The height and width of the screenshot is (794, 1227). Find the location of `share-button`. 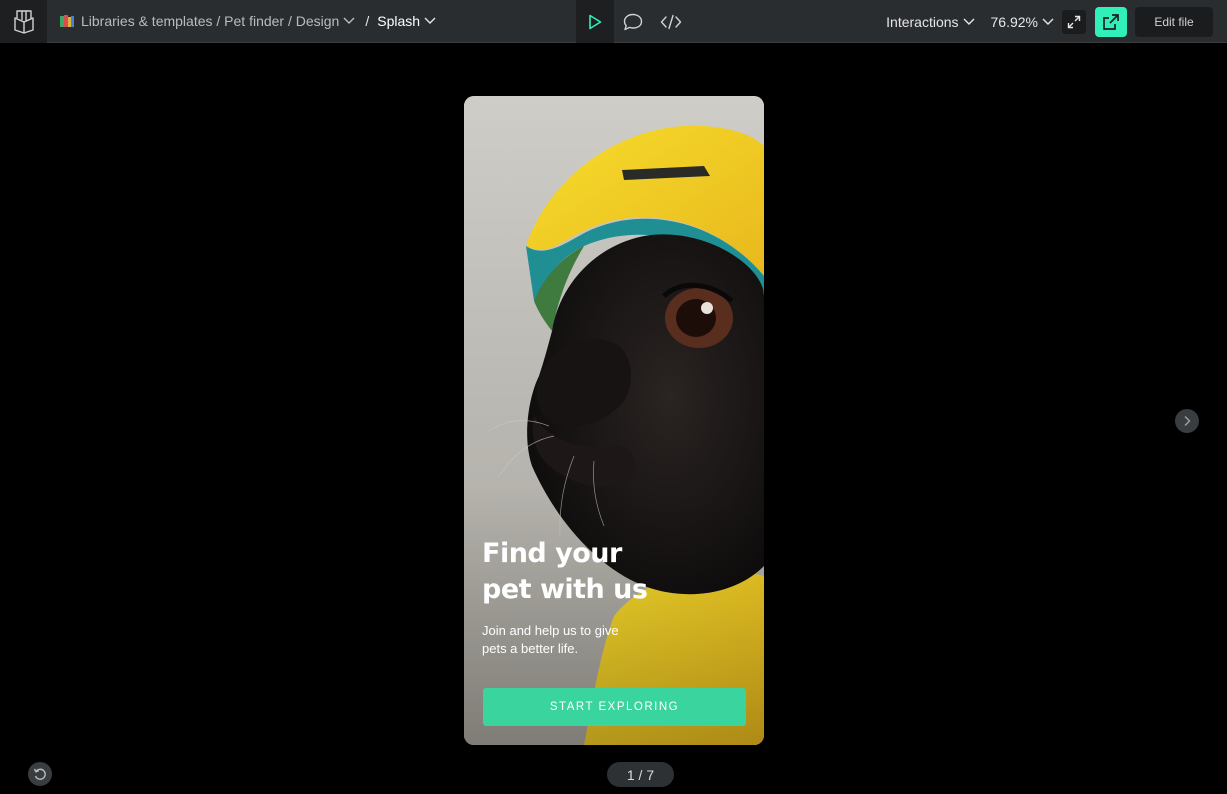

share-button is located at coordinates (1111, 21).